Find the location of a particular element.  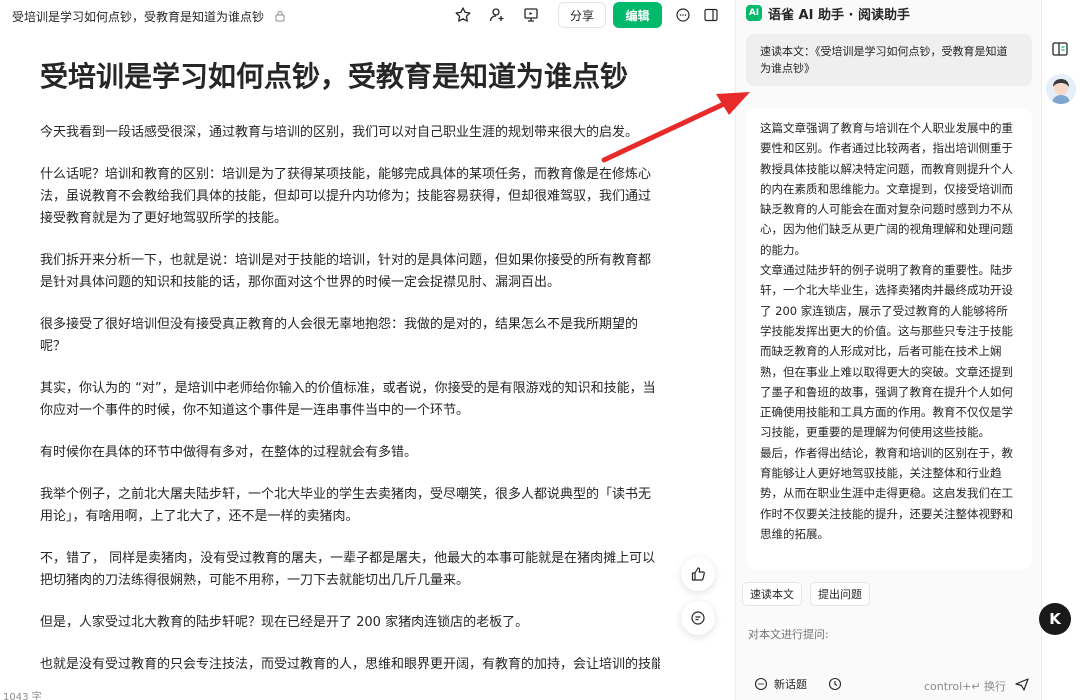

edit-button: 编辑 is located at coordinates (637, 15).